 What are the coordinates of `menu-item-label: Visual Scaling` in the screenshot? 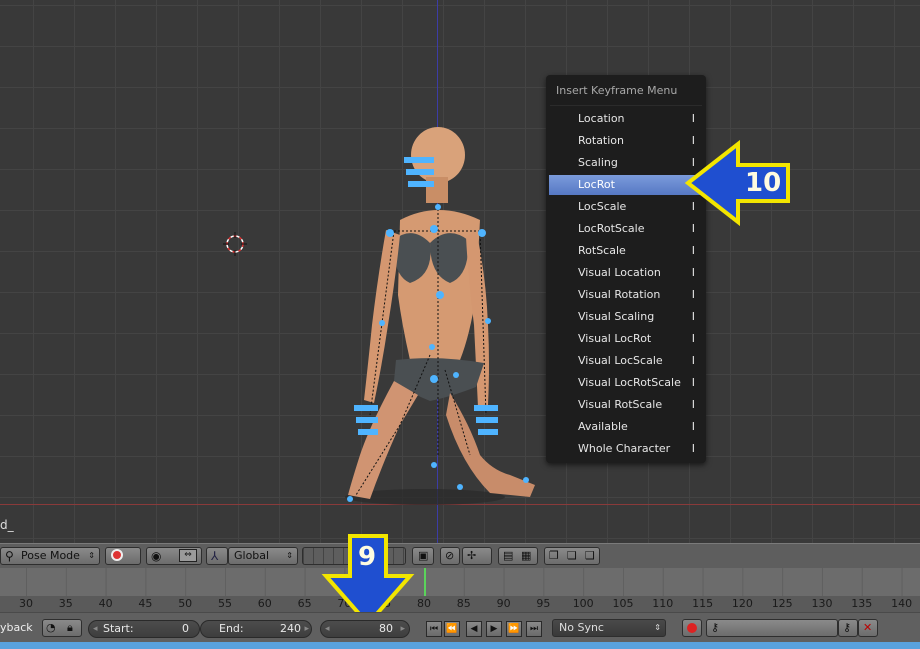 It's located at (616, 316).